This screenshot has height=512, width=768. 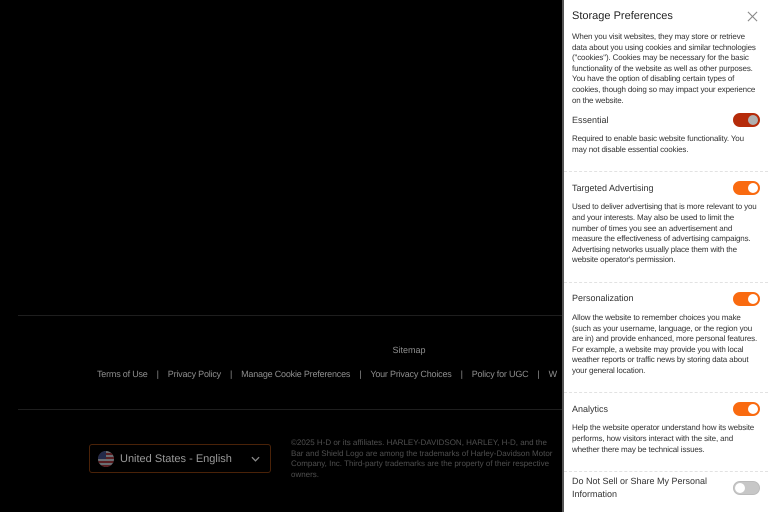 I want to click on copyright-text: ©2025 H-D or its affiliates. HARLEY-DAVIDSON, HARLEY, H-D, and the Bar and Shield Logo are among the trademarks of Harley-Davidson Motor Company, Inc. Third-party trademarks are the property of their respective owners., so click(x=422, y=459).